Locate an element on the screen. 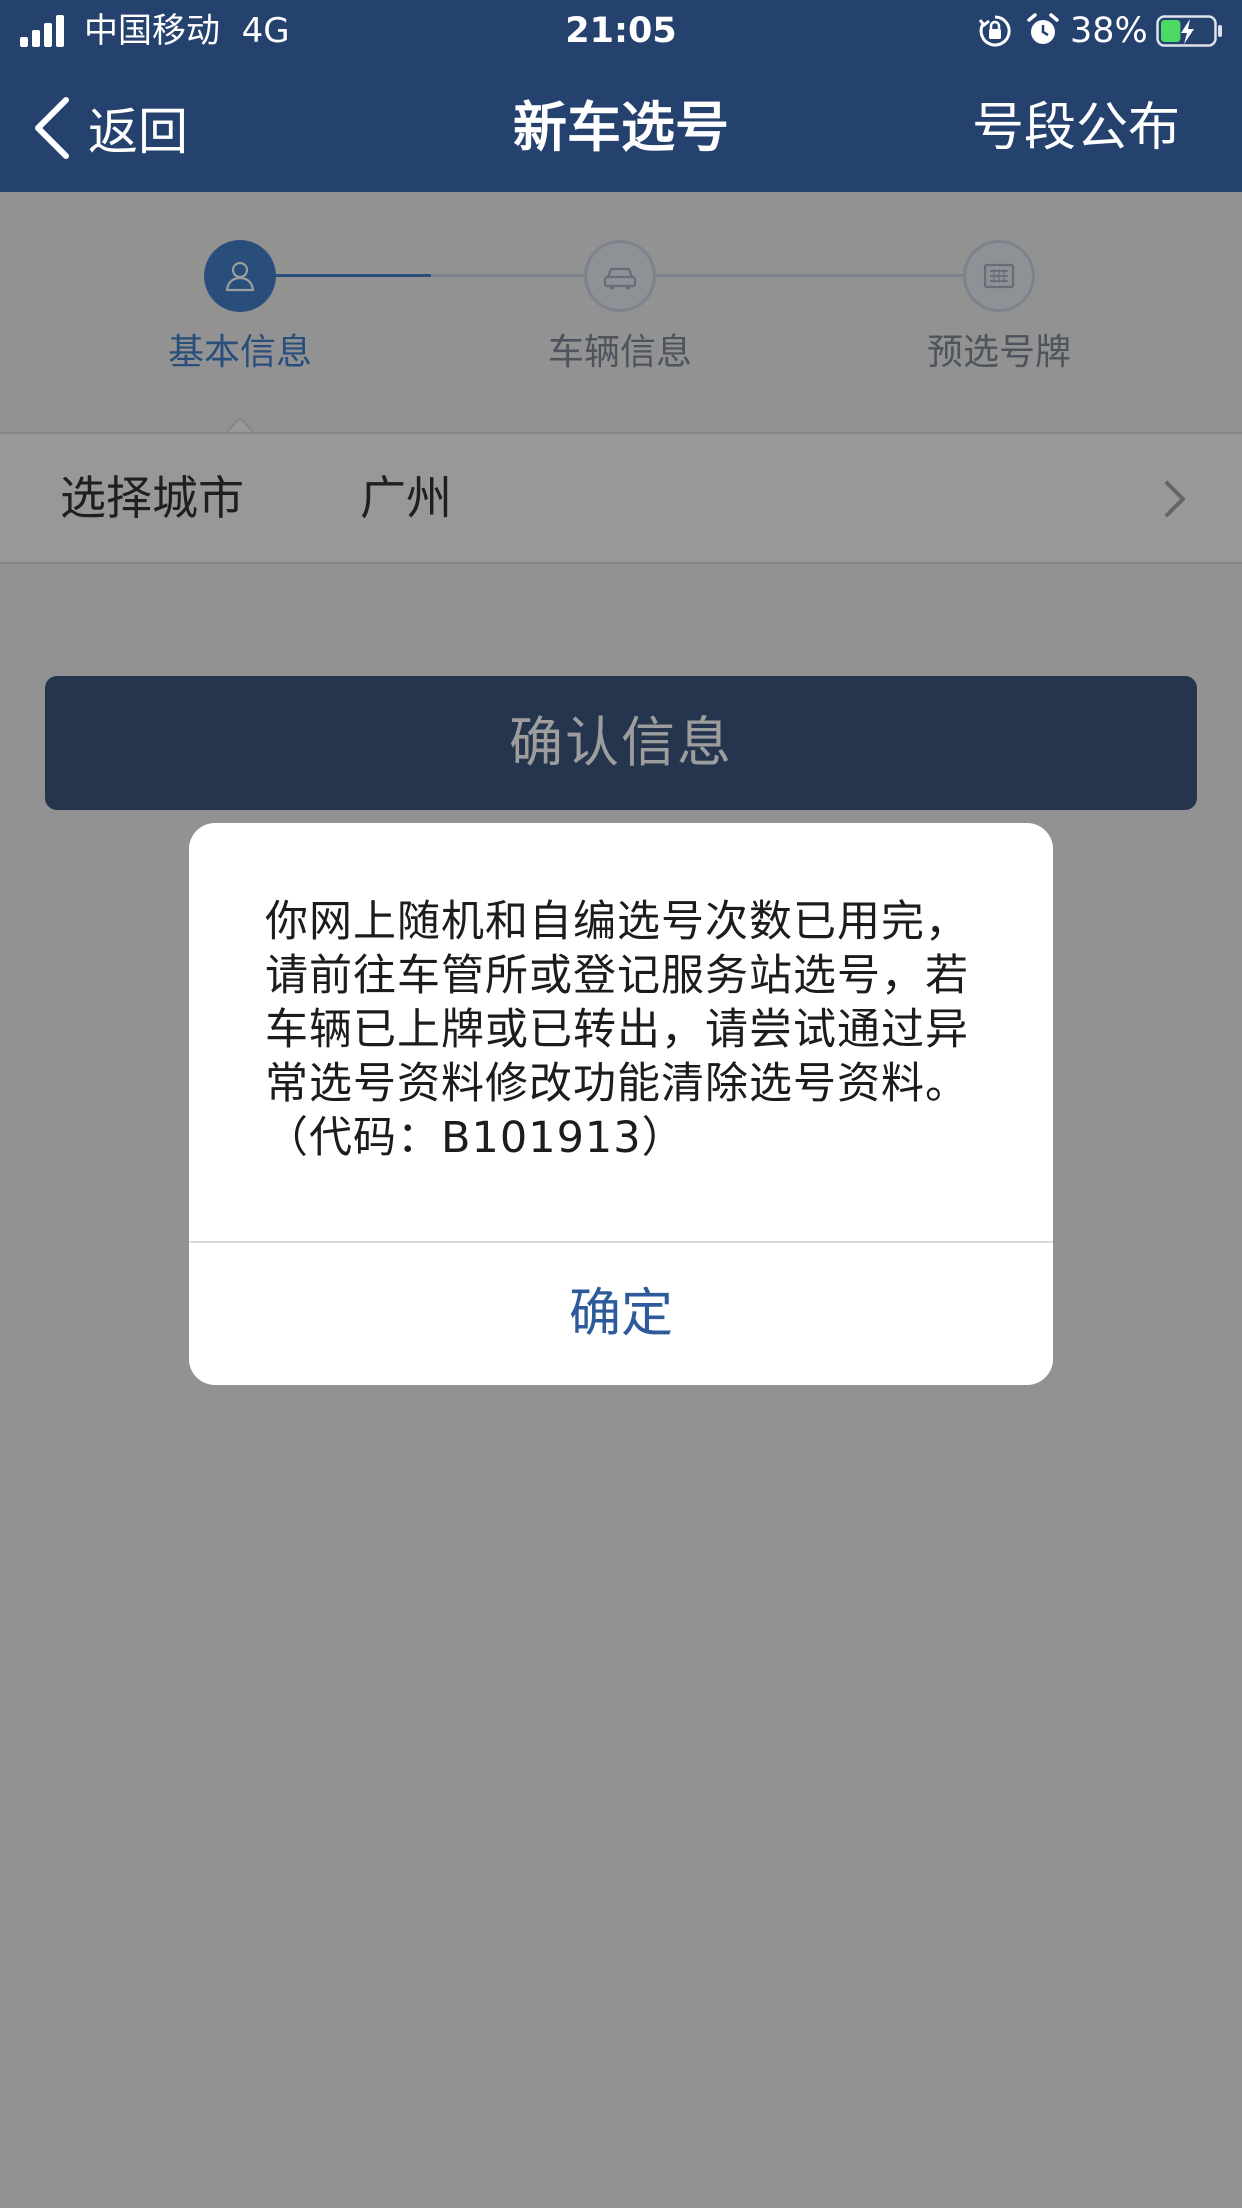 The image size is (1242, 2208). rotation-lock-icon is located at coordinates (994, 31).